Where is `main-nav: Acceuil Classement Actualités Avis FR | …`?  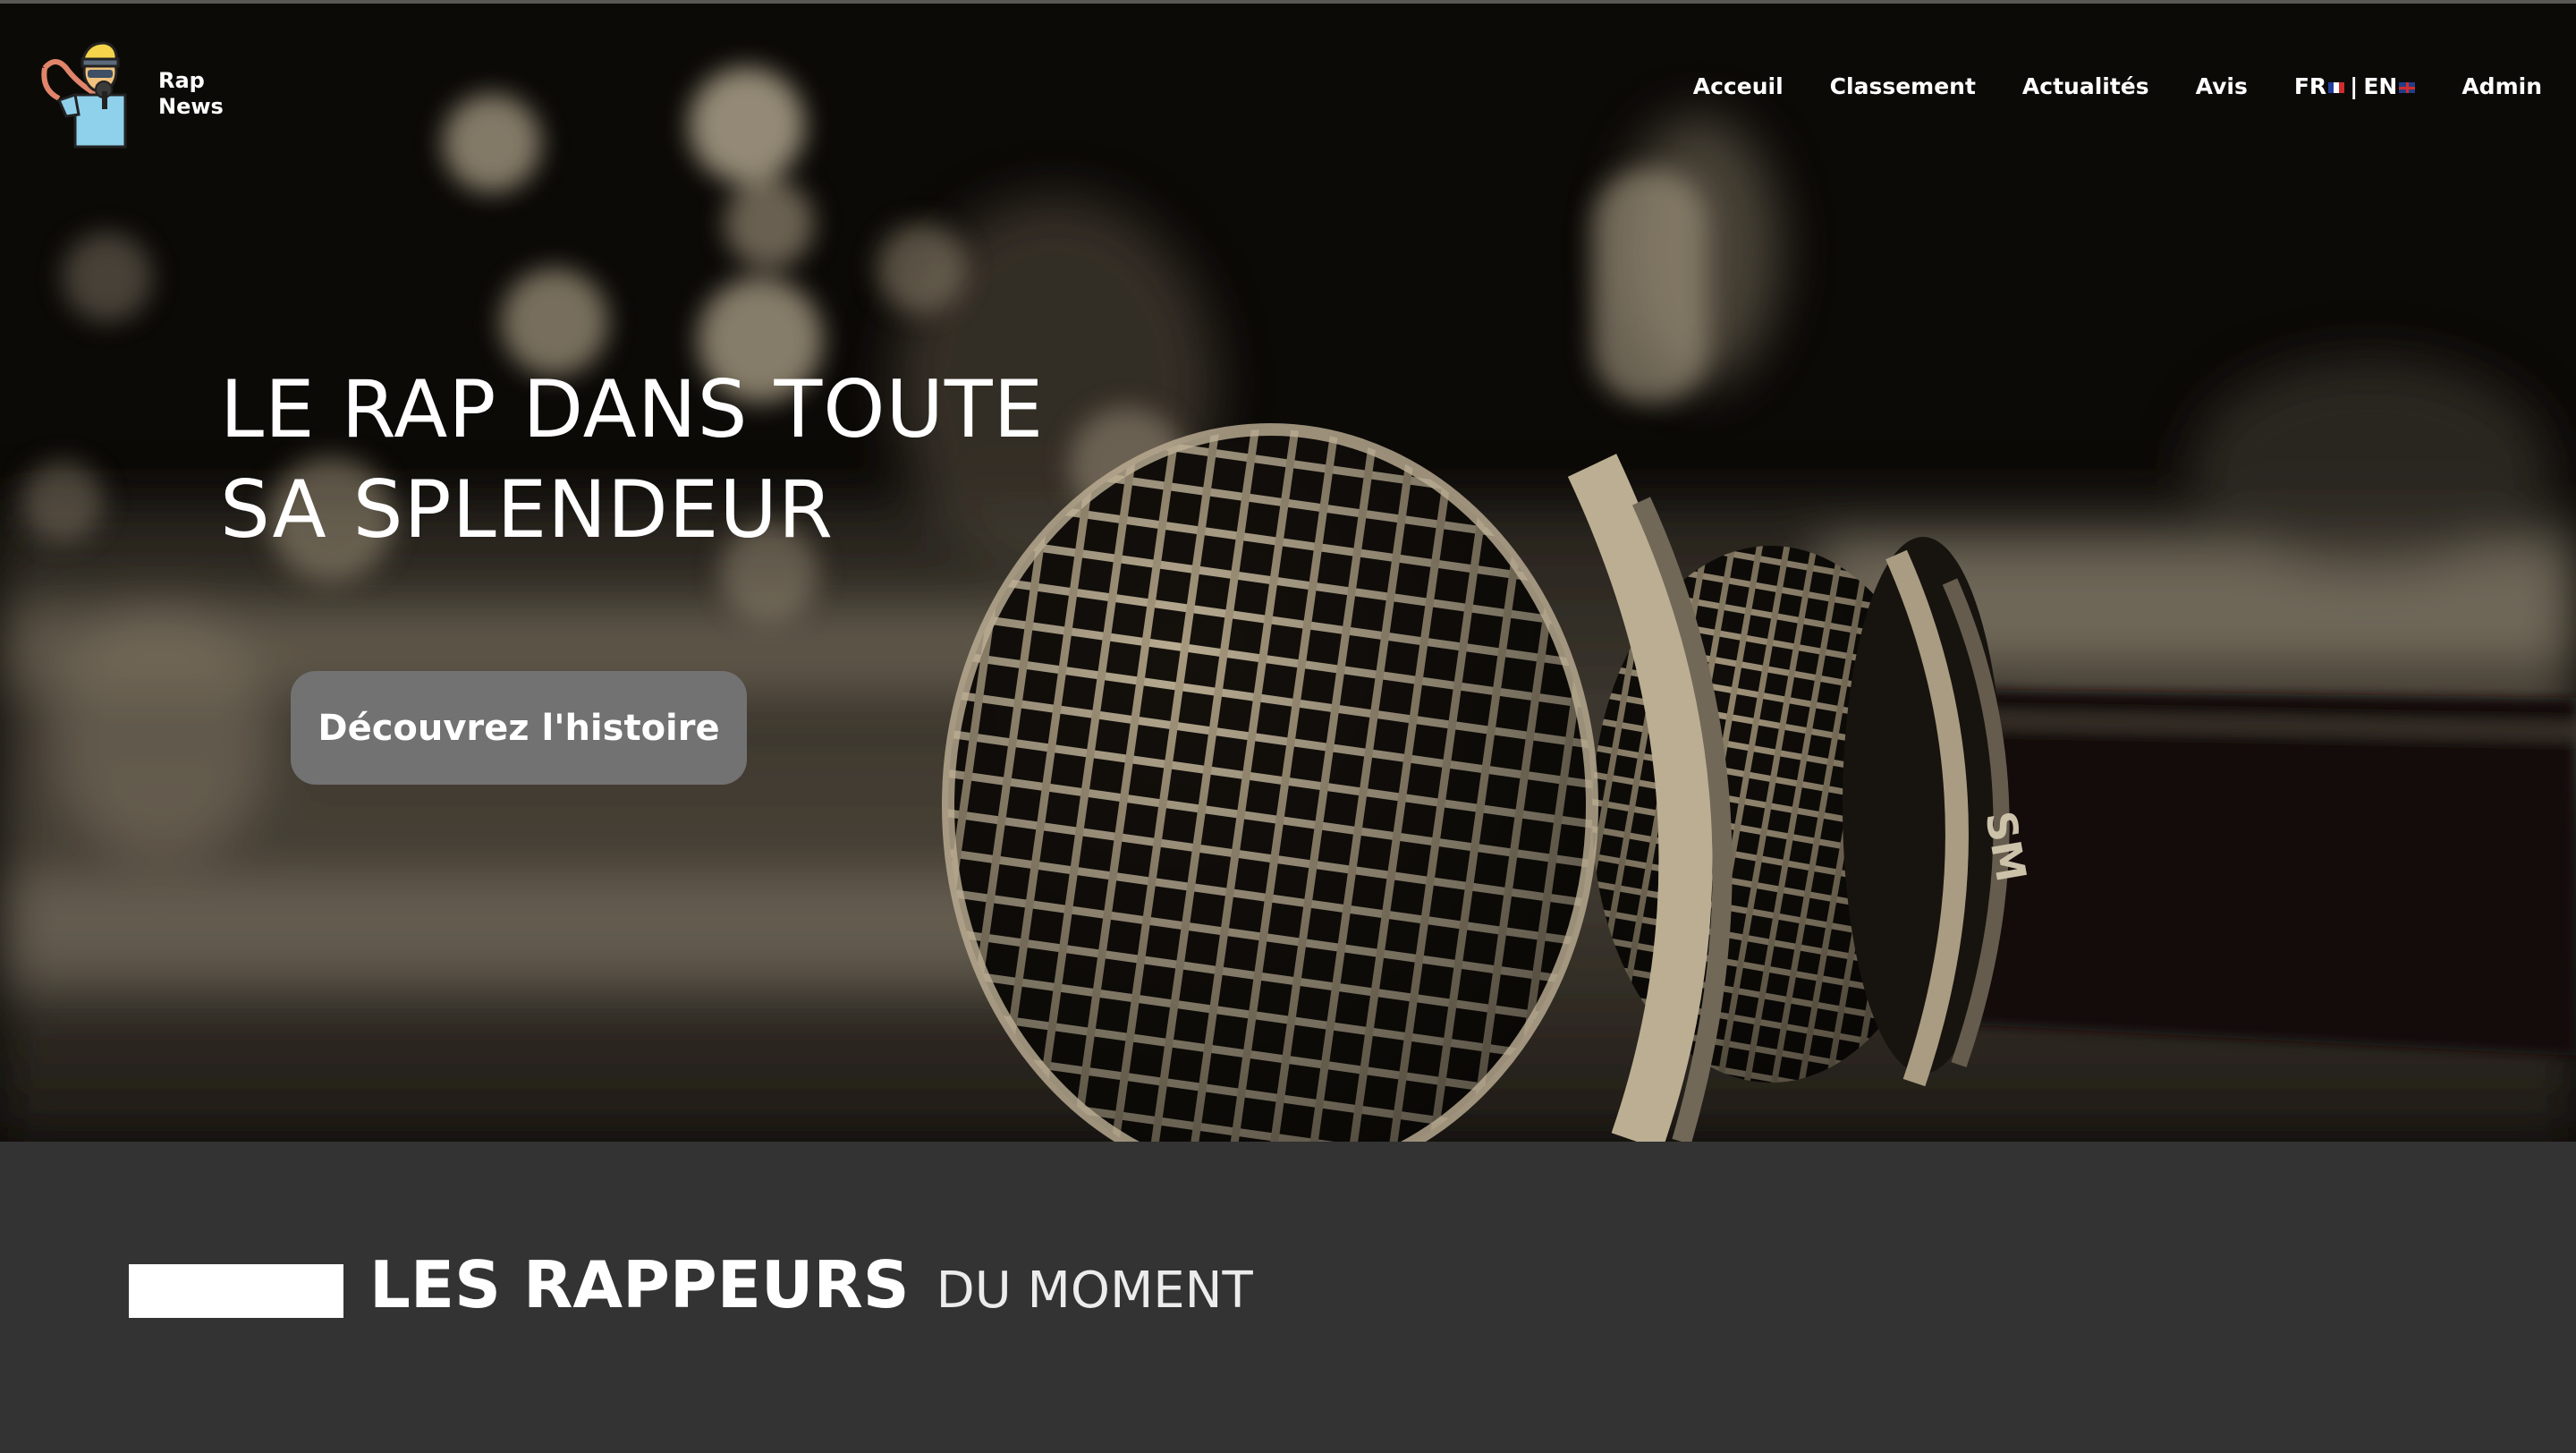 main-nav: Acceuil Classement Actualités Avis FR | … is located at coordinates (2117, 86).